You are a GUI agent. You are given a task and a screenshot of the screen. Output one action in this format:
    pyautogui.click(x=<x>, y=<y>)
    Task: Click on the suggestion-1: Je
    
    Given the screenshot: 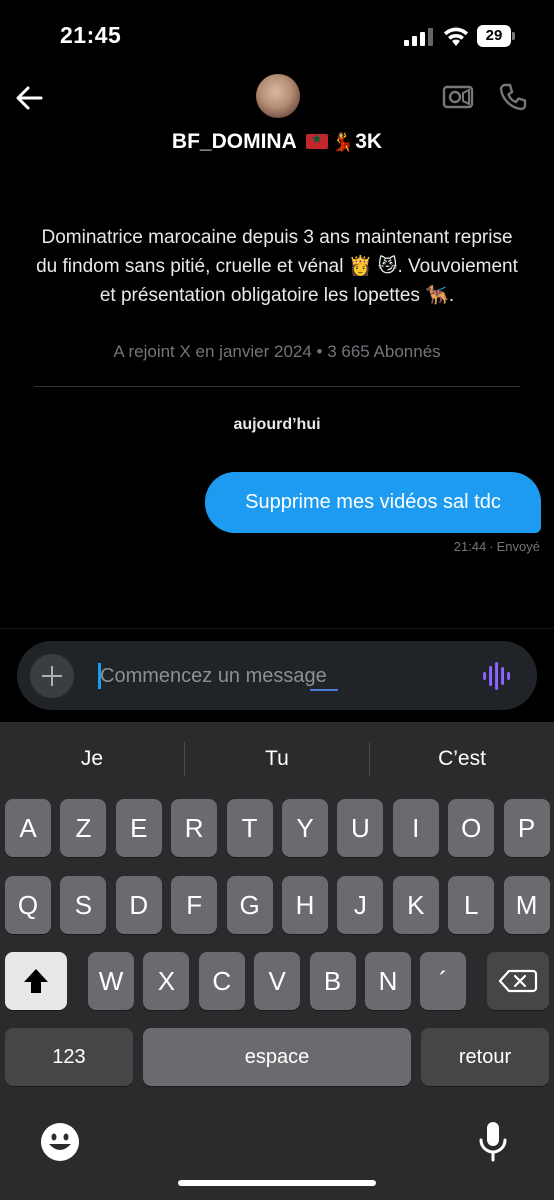 What is the action you would take?
    pyautogui.click(x=92, y=759)
    